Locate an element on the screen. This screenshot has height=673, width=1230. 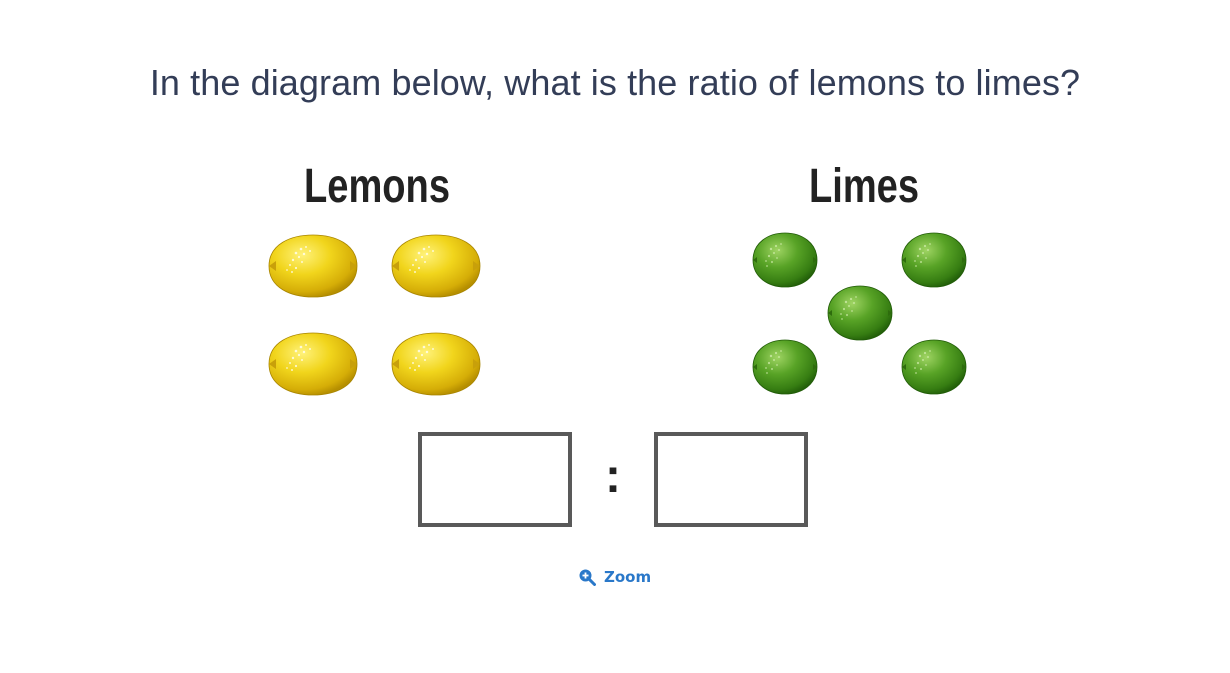
zoom-in-icon is located at coordinates (587, 577).